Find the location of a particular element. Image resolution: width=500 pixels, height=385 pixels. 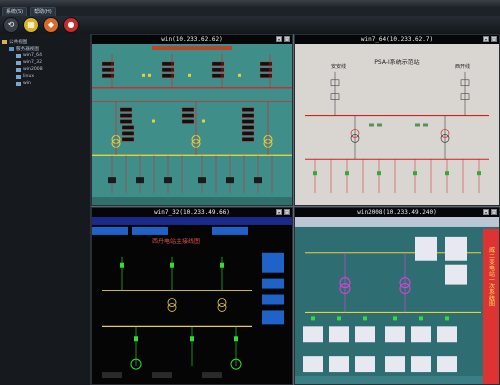

tile-icon: ◆ is located at coordinates (51, 25).